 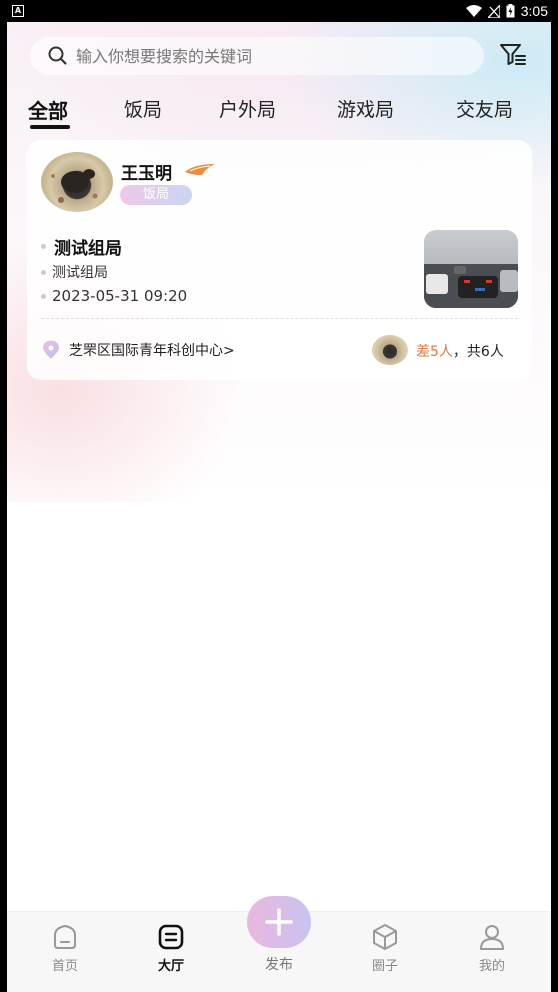 I want to click on search-icon, so click(x=57, y=55).